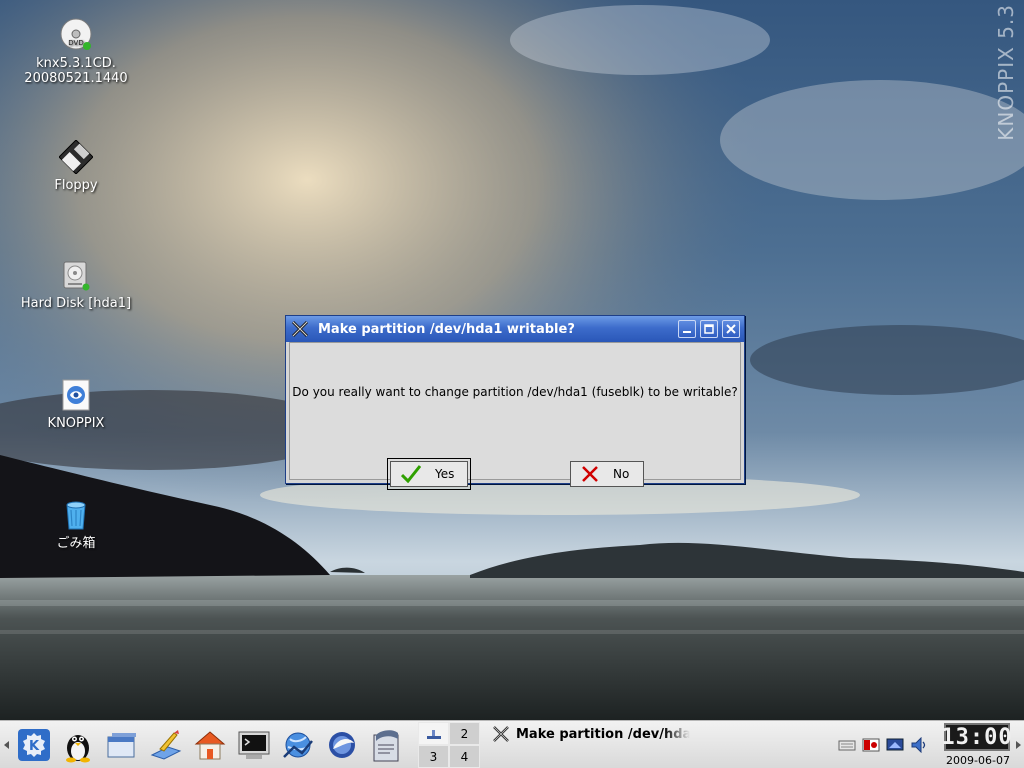 Image resolution: width=1024 pixels, height=768 pixels. I want to click on dvd-icon: DVD, so click(76, 34).